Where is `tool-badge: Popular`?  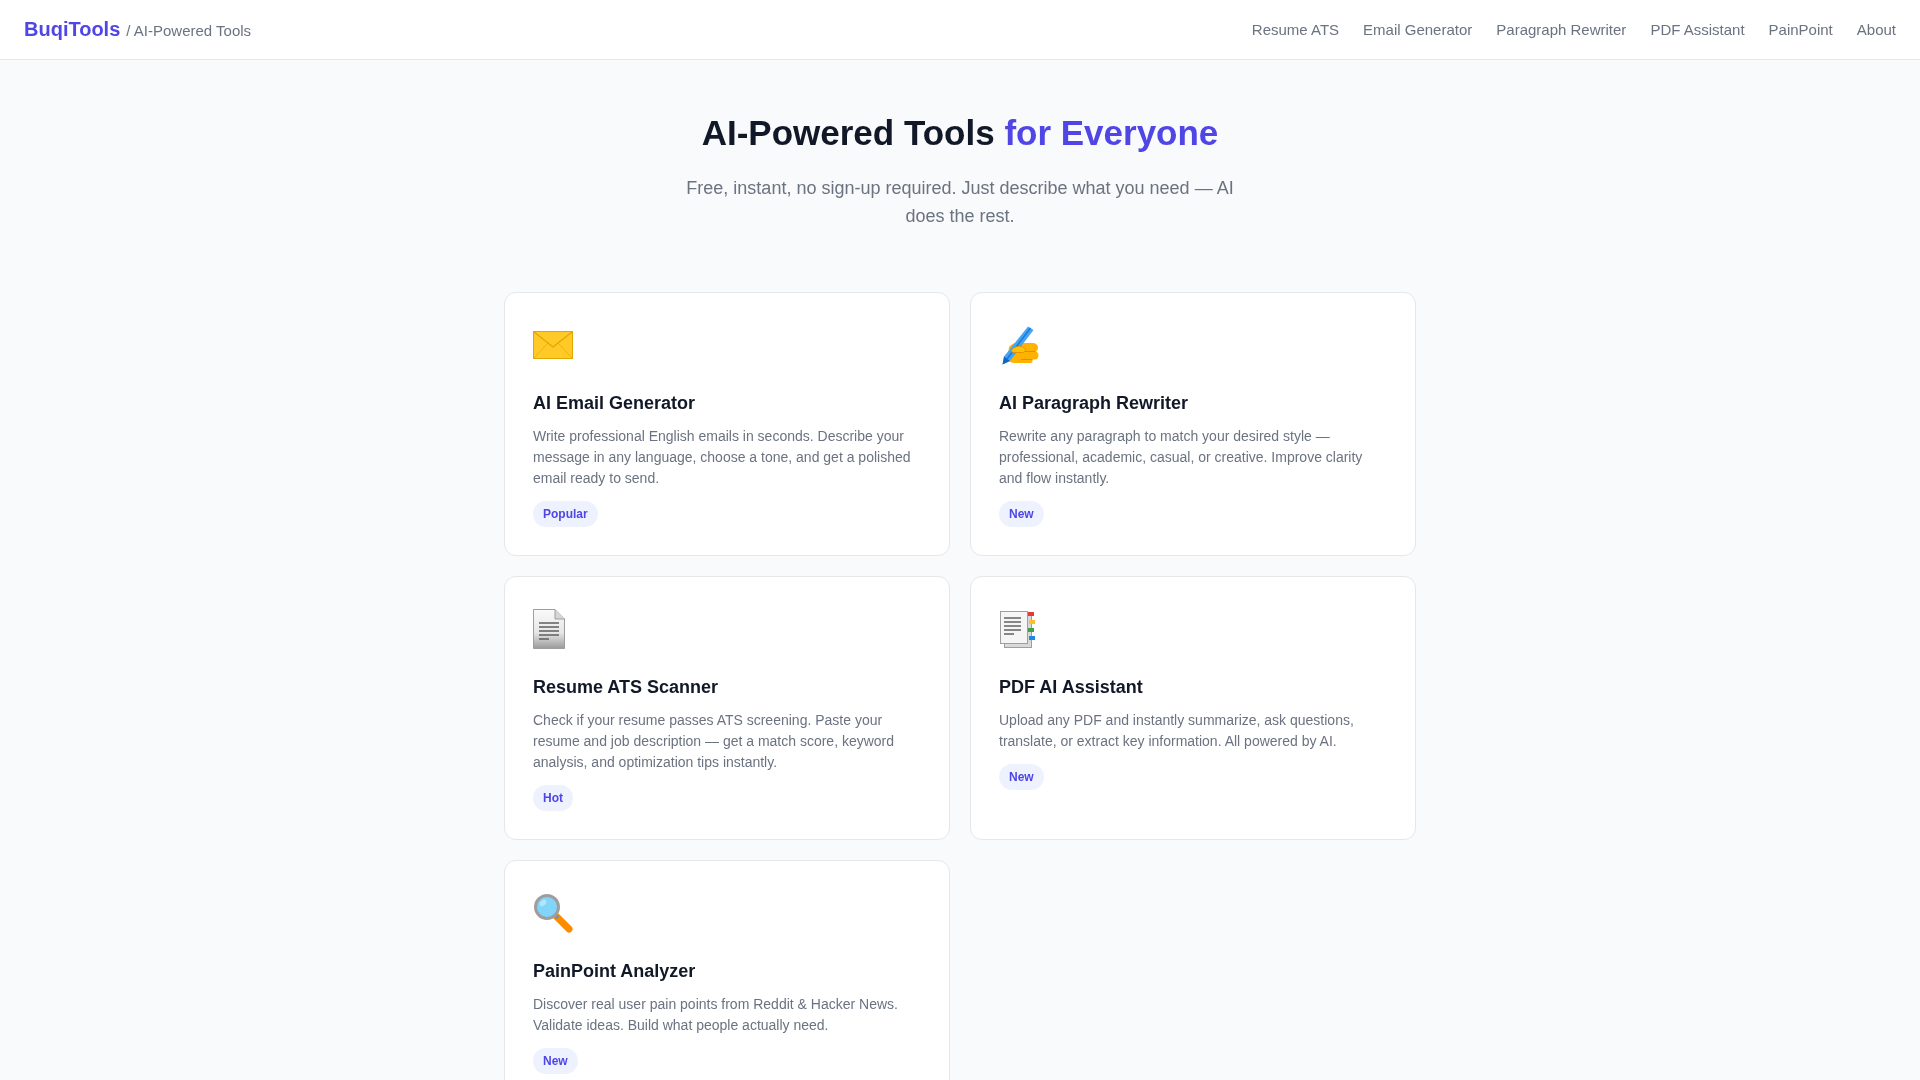
tool-badge: Popular is located at coordinates (565, 514).